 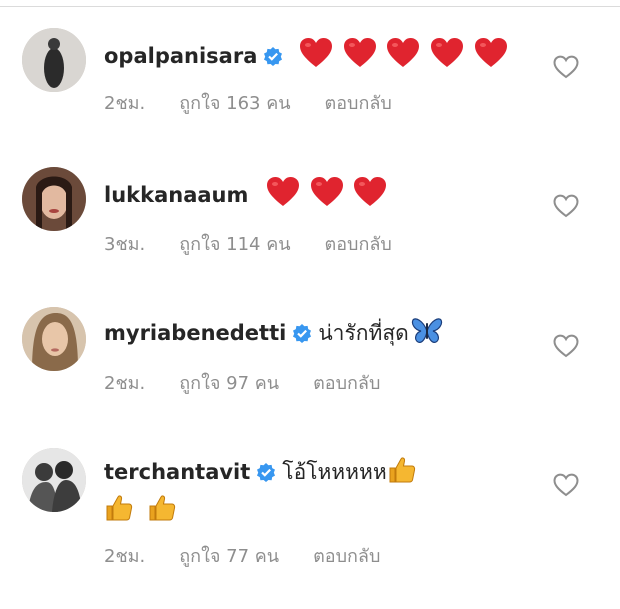 I want to click on comment-body: lukkanaaum, so click(x=327, y=193).